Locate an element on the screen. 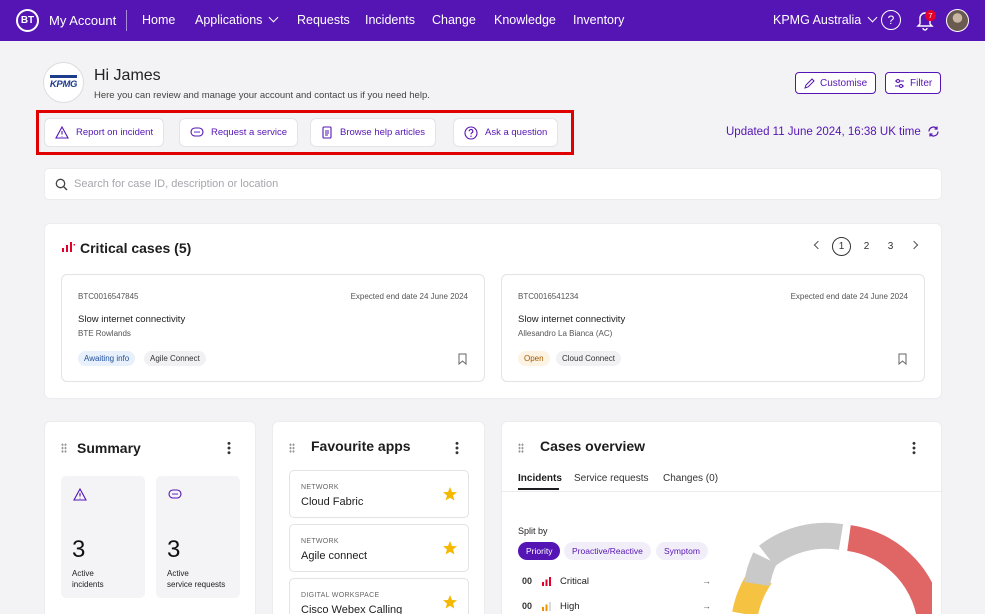 Image resolution: width=985 pixels, height=614 pixels. filter-button: Filter is located at coordinates (913, 83).